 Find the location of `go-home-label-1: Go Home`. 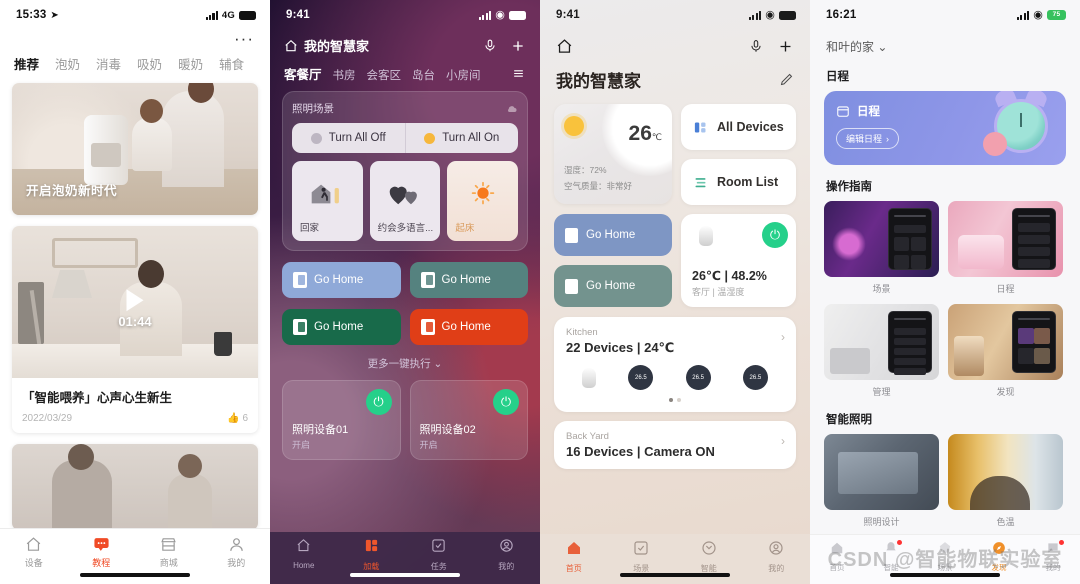

go-home-label-1: Go Home is located at coordinates (611, 235).